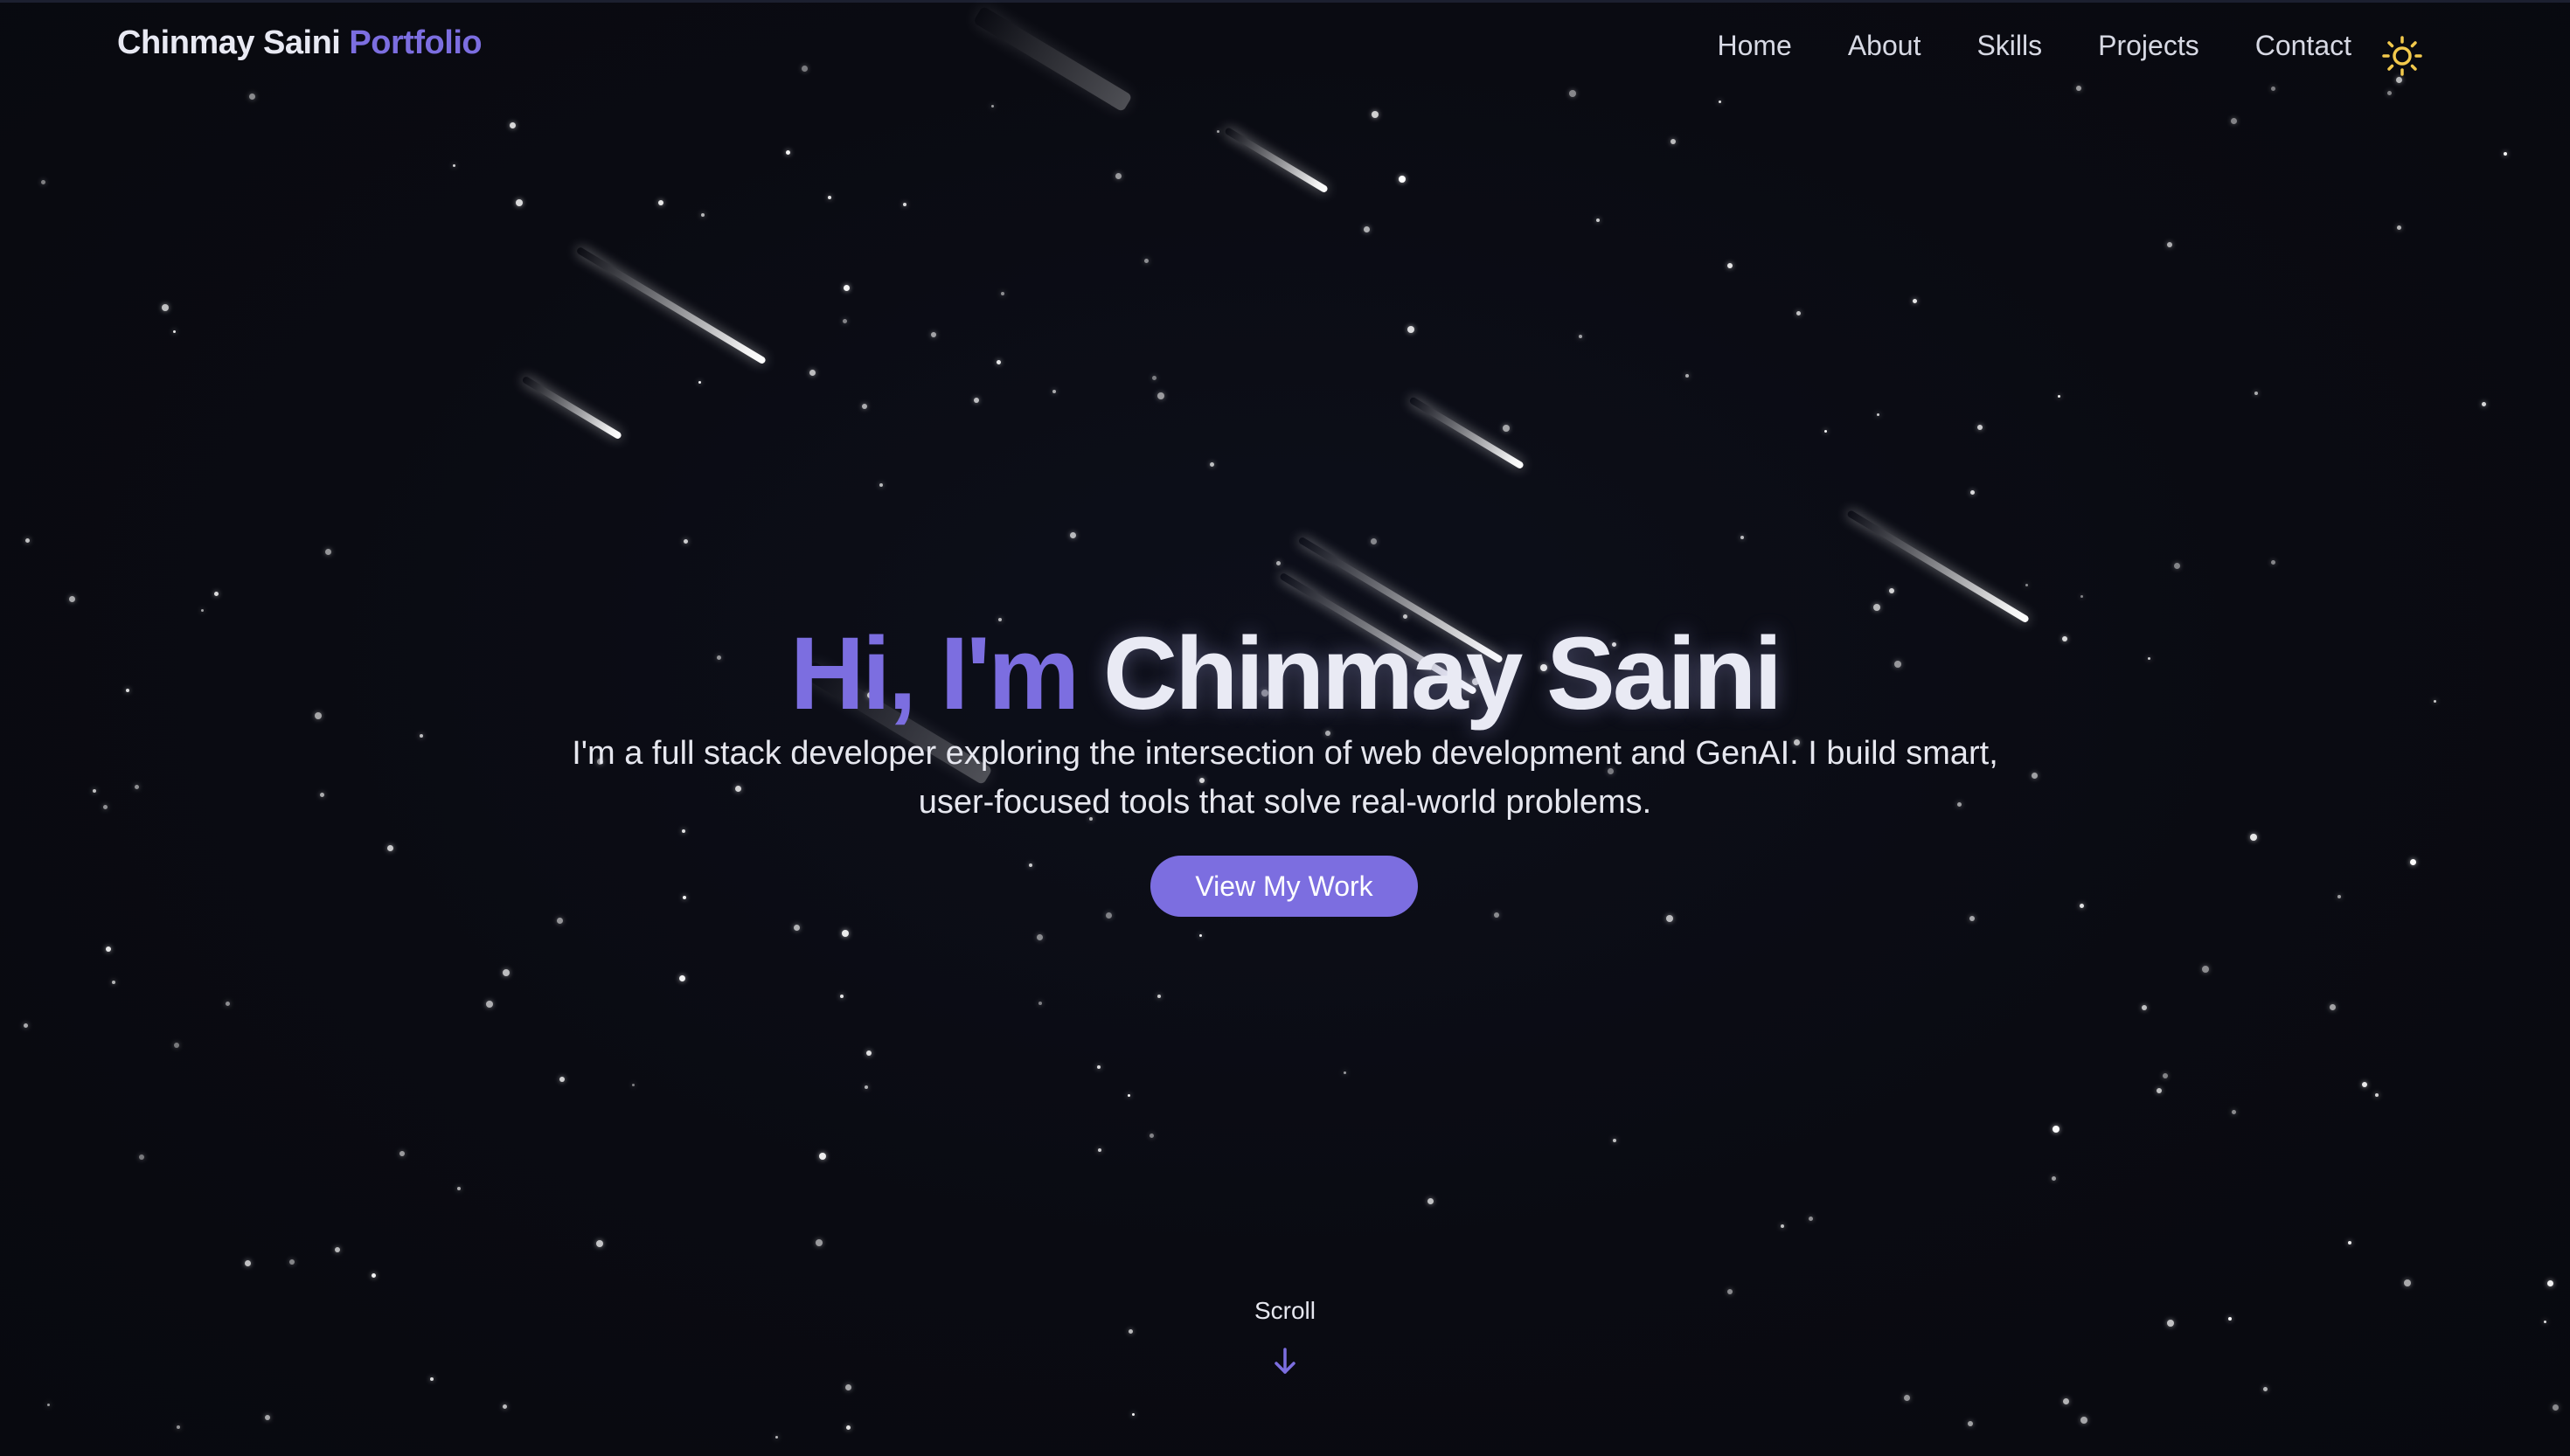 The height and width of the screenshot is (1456, 2570). Describe the element at coordinates (229, 42) in the screenshot. I see `brand-name: Chinmay Saini` at that location.